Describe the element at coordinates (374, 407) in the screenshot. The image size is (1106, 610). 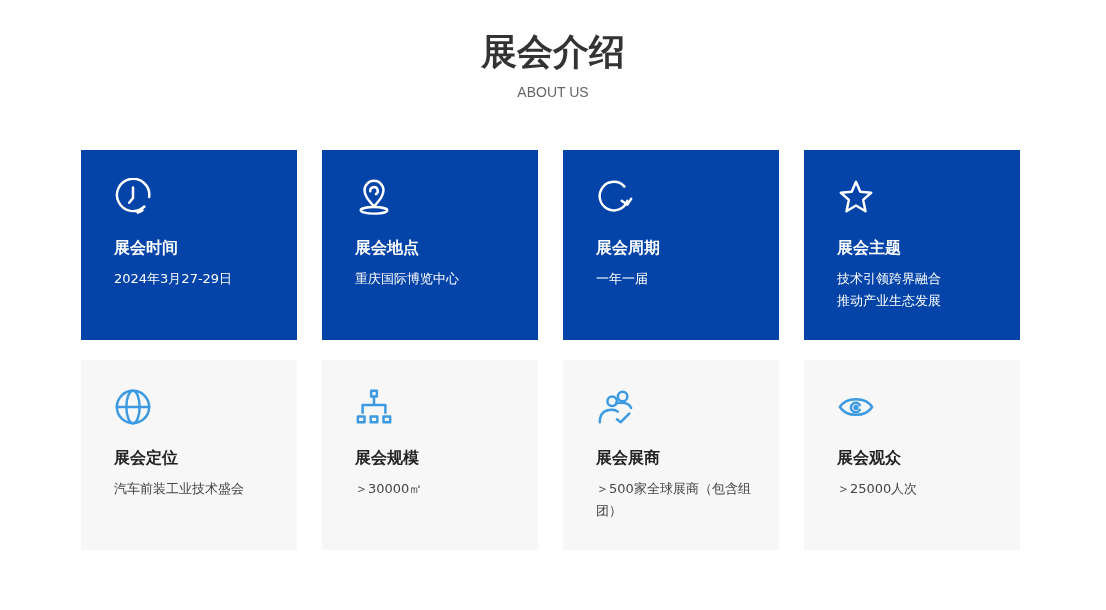
I see `hierarchy-icon` at that location.